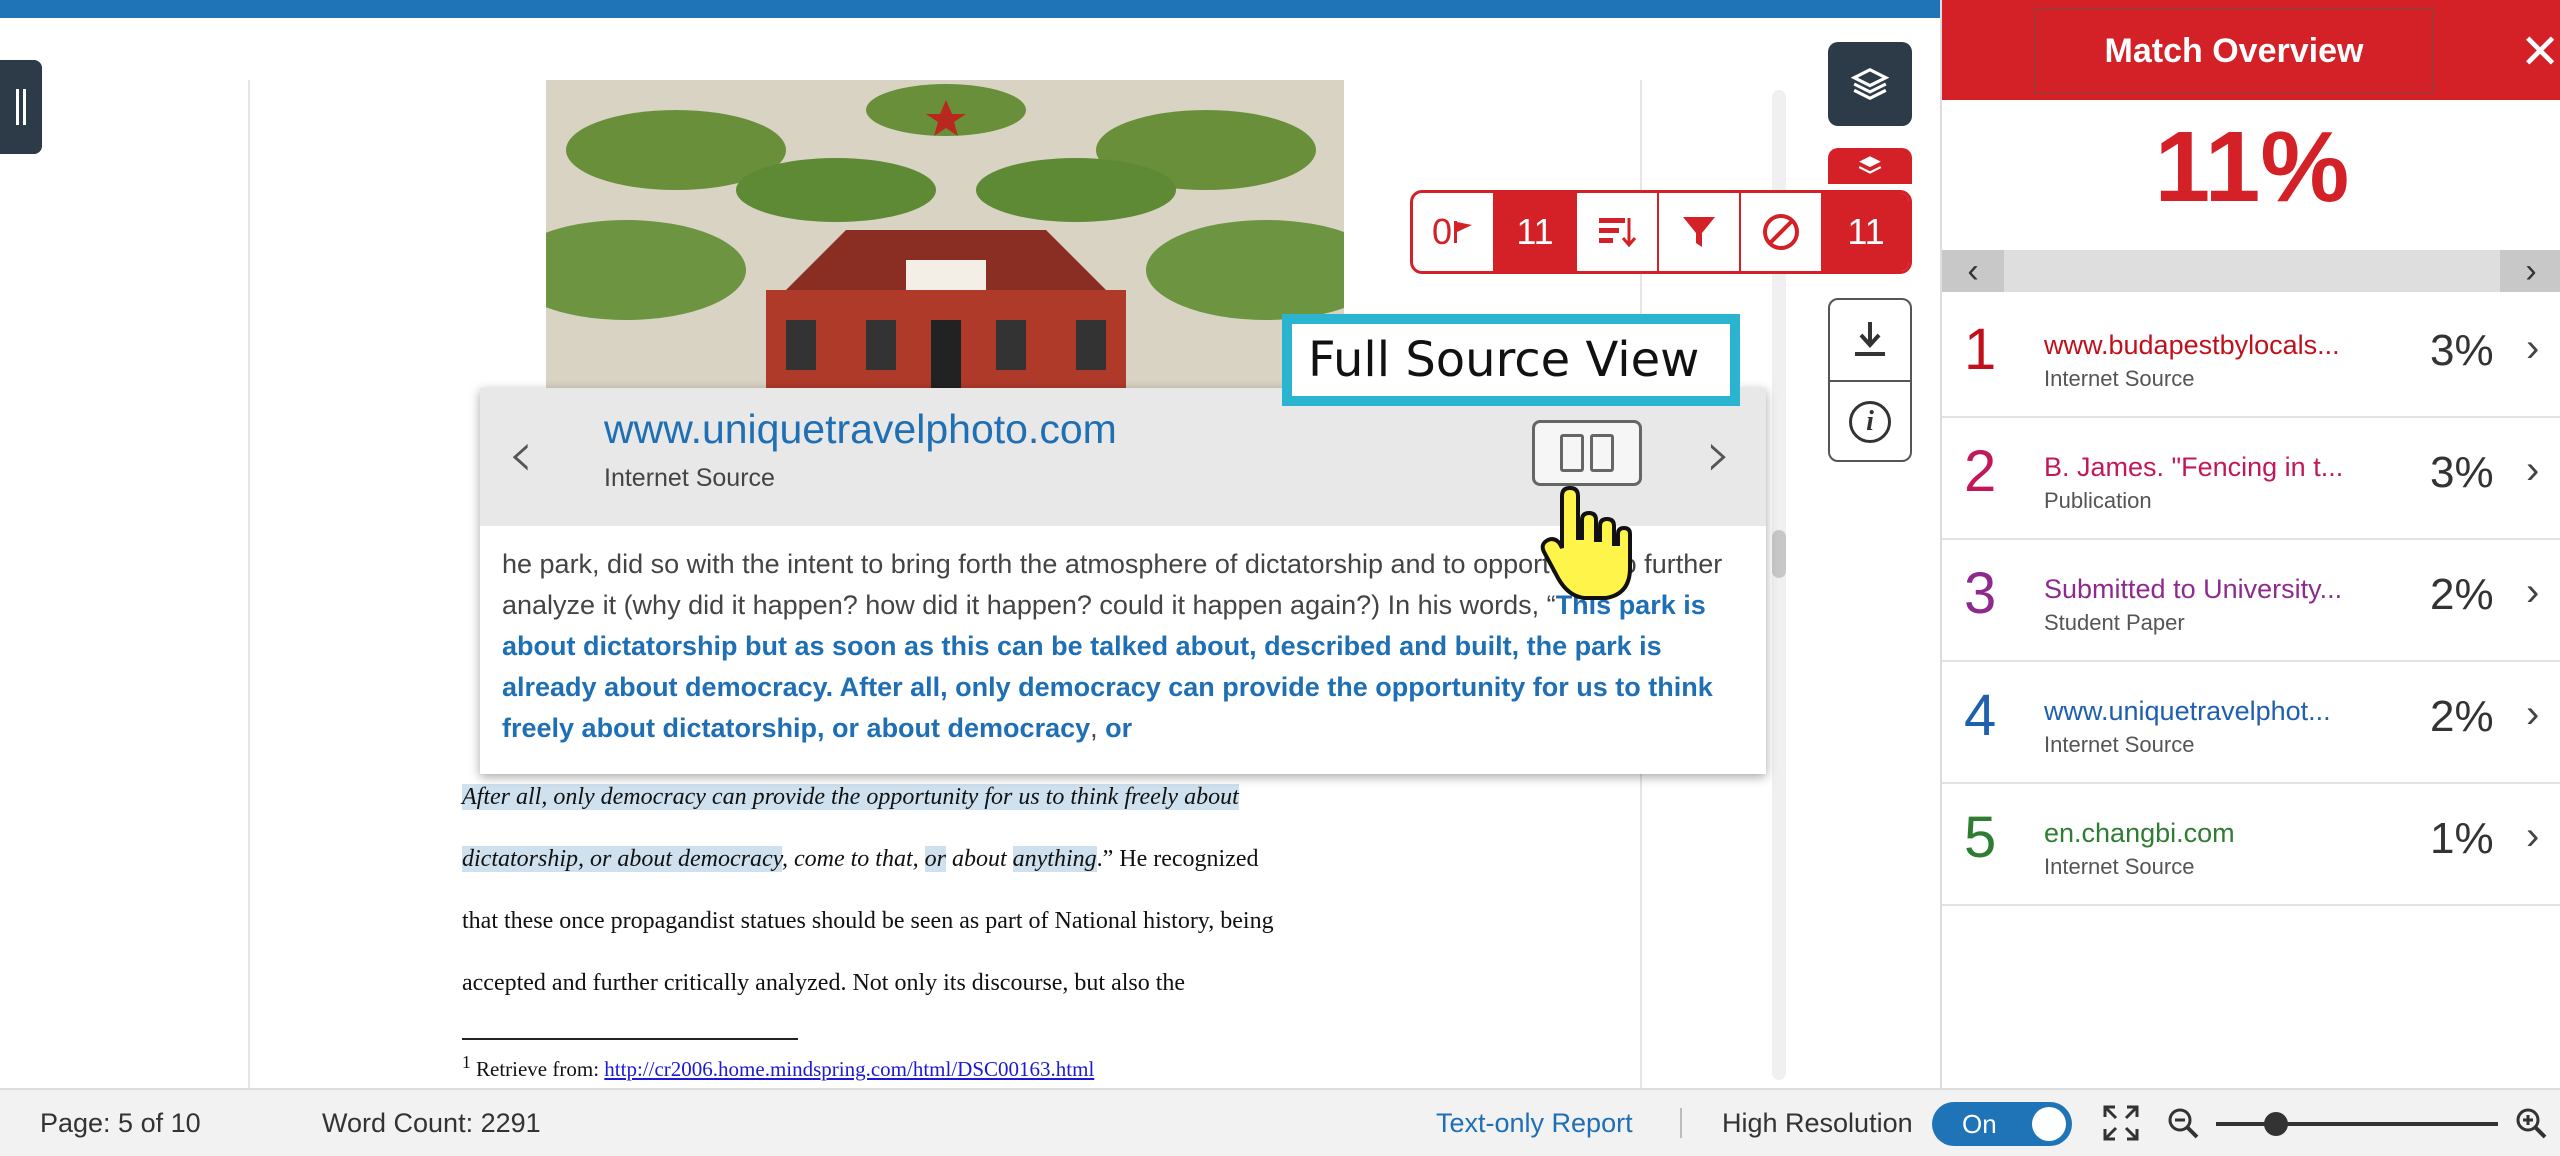  I want to click on match-source-type: Publication, so click(2098, 500).